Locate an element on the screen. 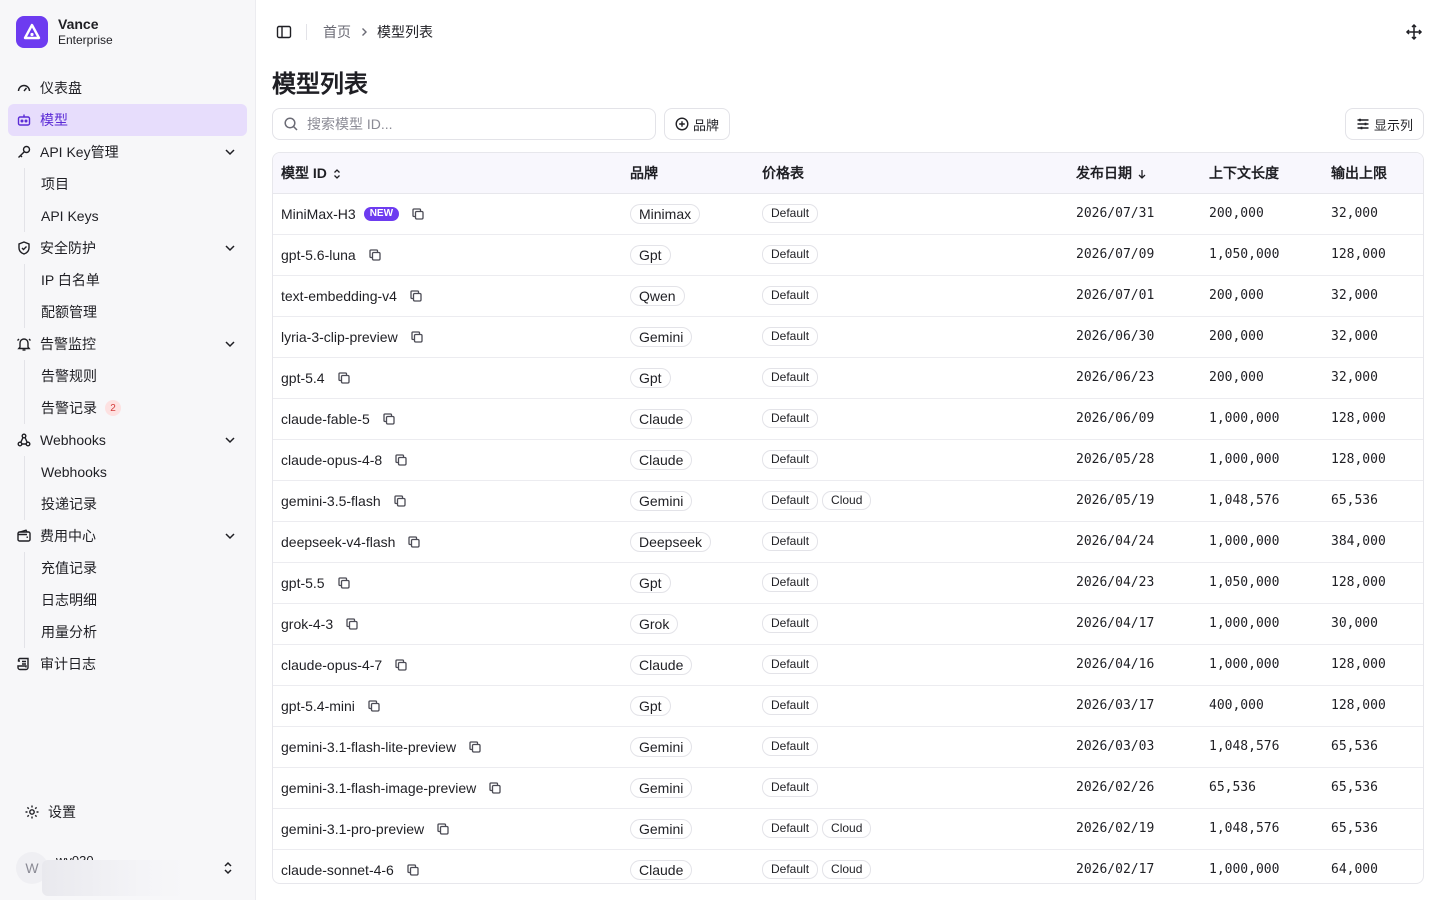  search-input is located at coordinates (467, 124).